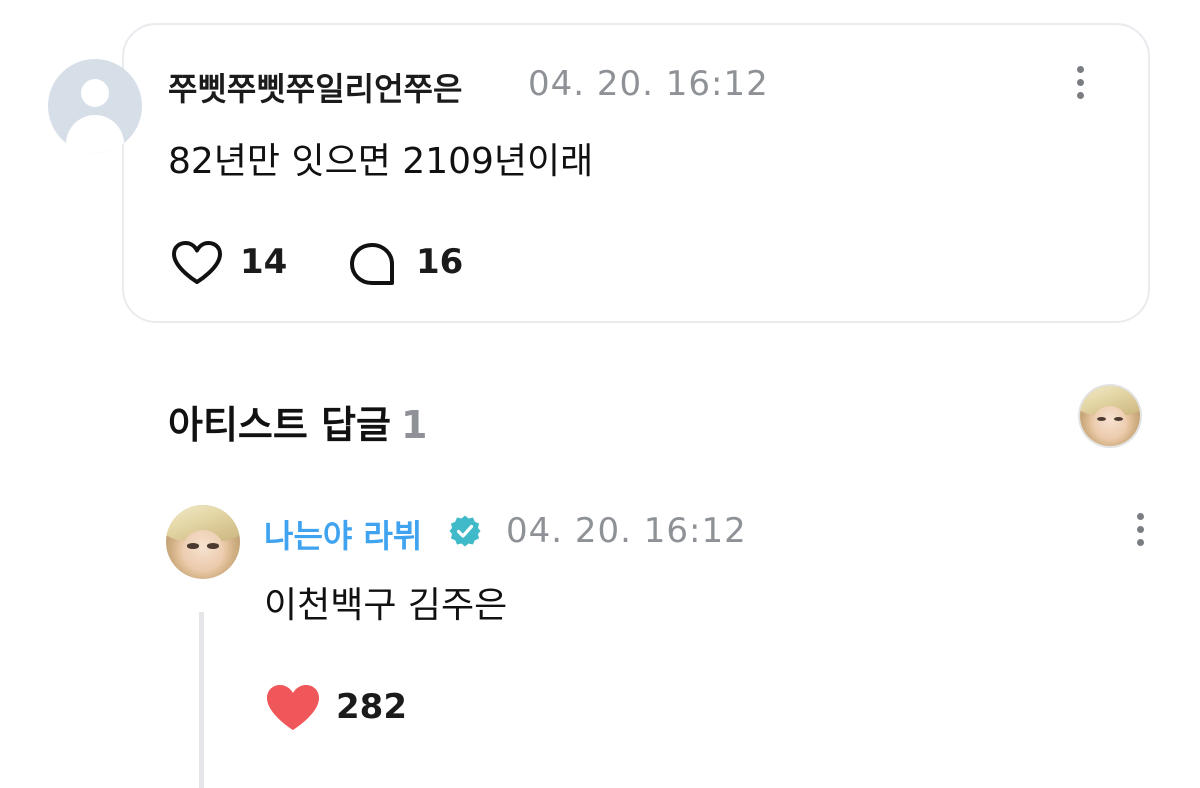 The image size is (1200, 788). Describe the element at coordinates (203, 542) in the screenshot. I see `artist-avatar` at that location.